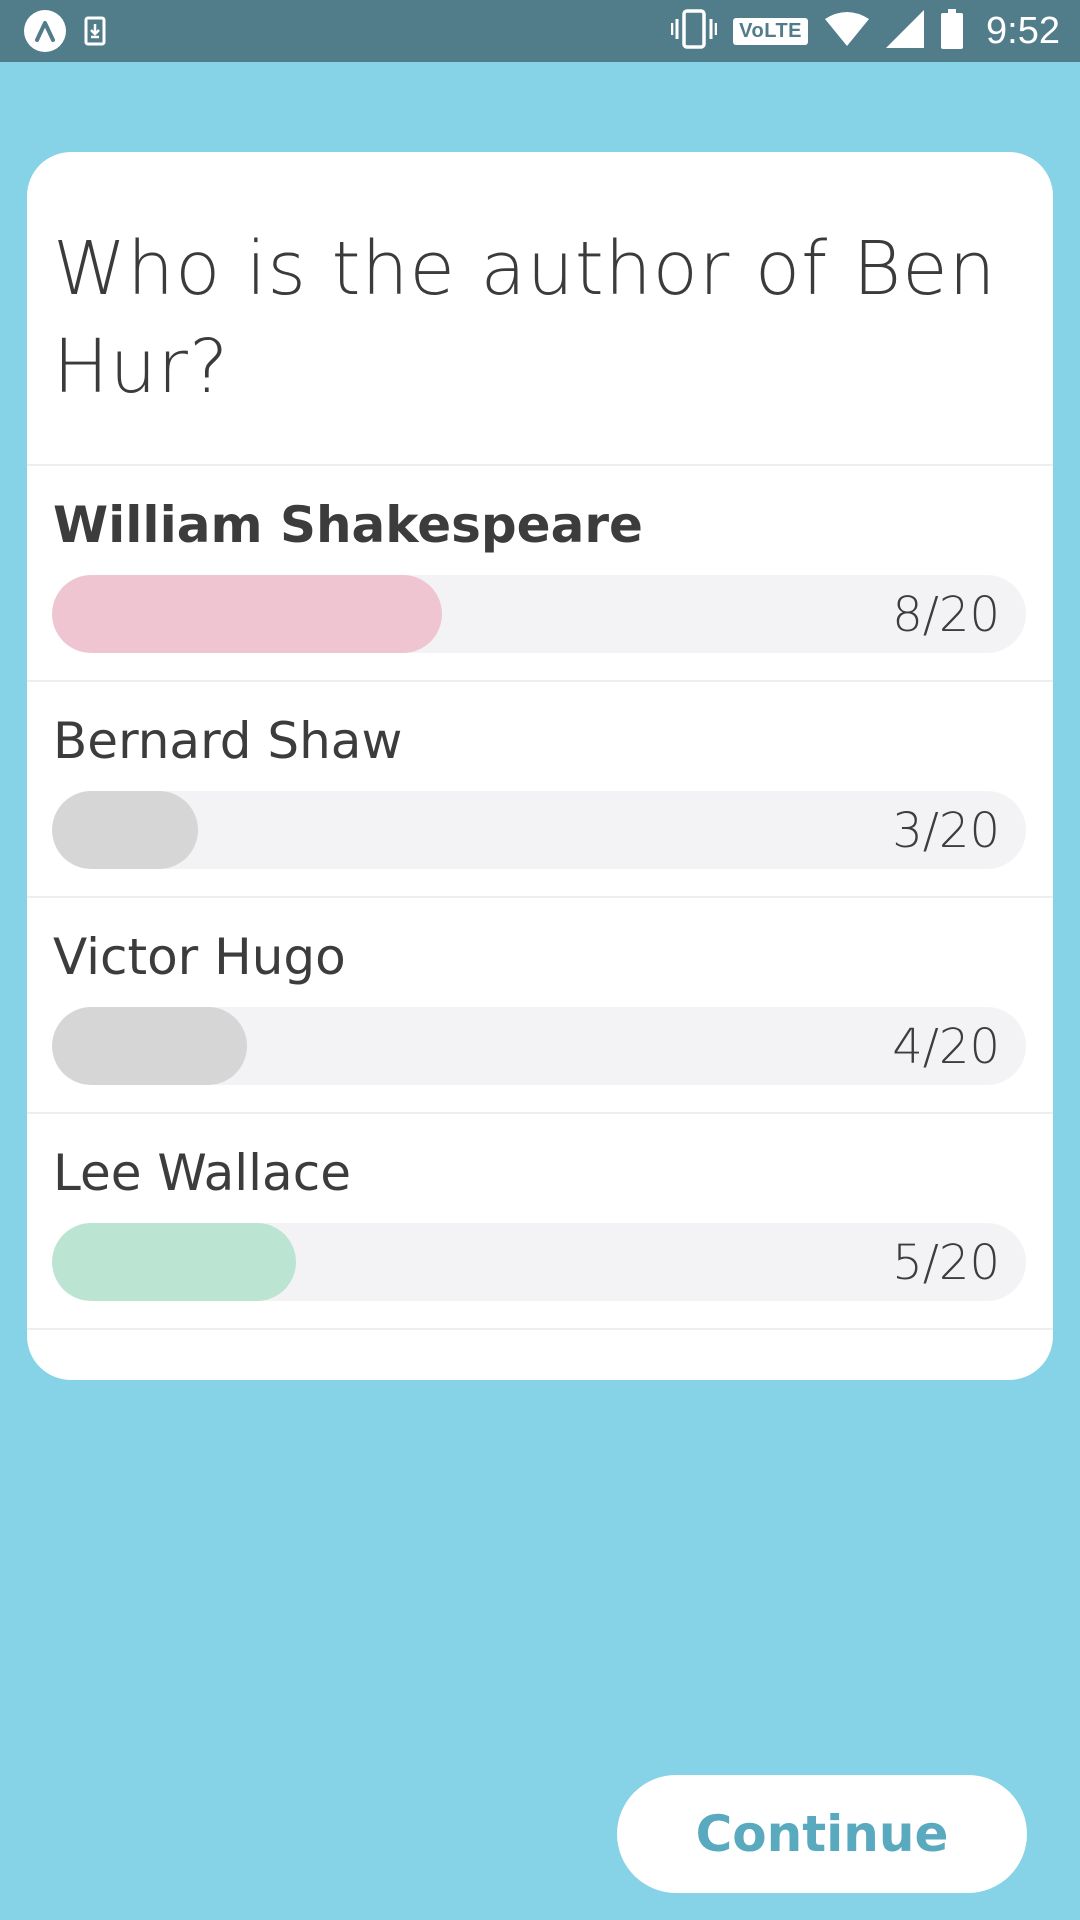 The image size is (1080, 1920). What do you see at coordinates (95, 31) in the screenshot?
I see `download-icon` at bounding box center [95, 31].